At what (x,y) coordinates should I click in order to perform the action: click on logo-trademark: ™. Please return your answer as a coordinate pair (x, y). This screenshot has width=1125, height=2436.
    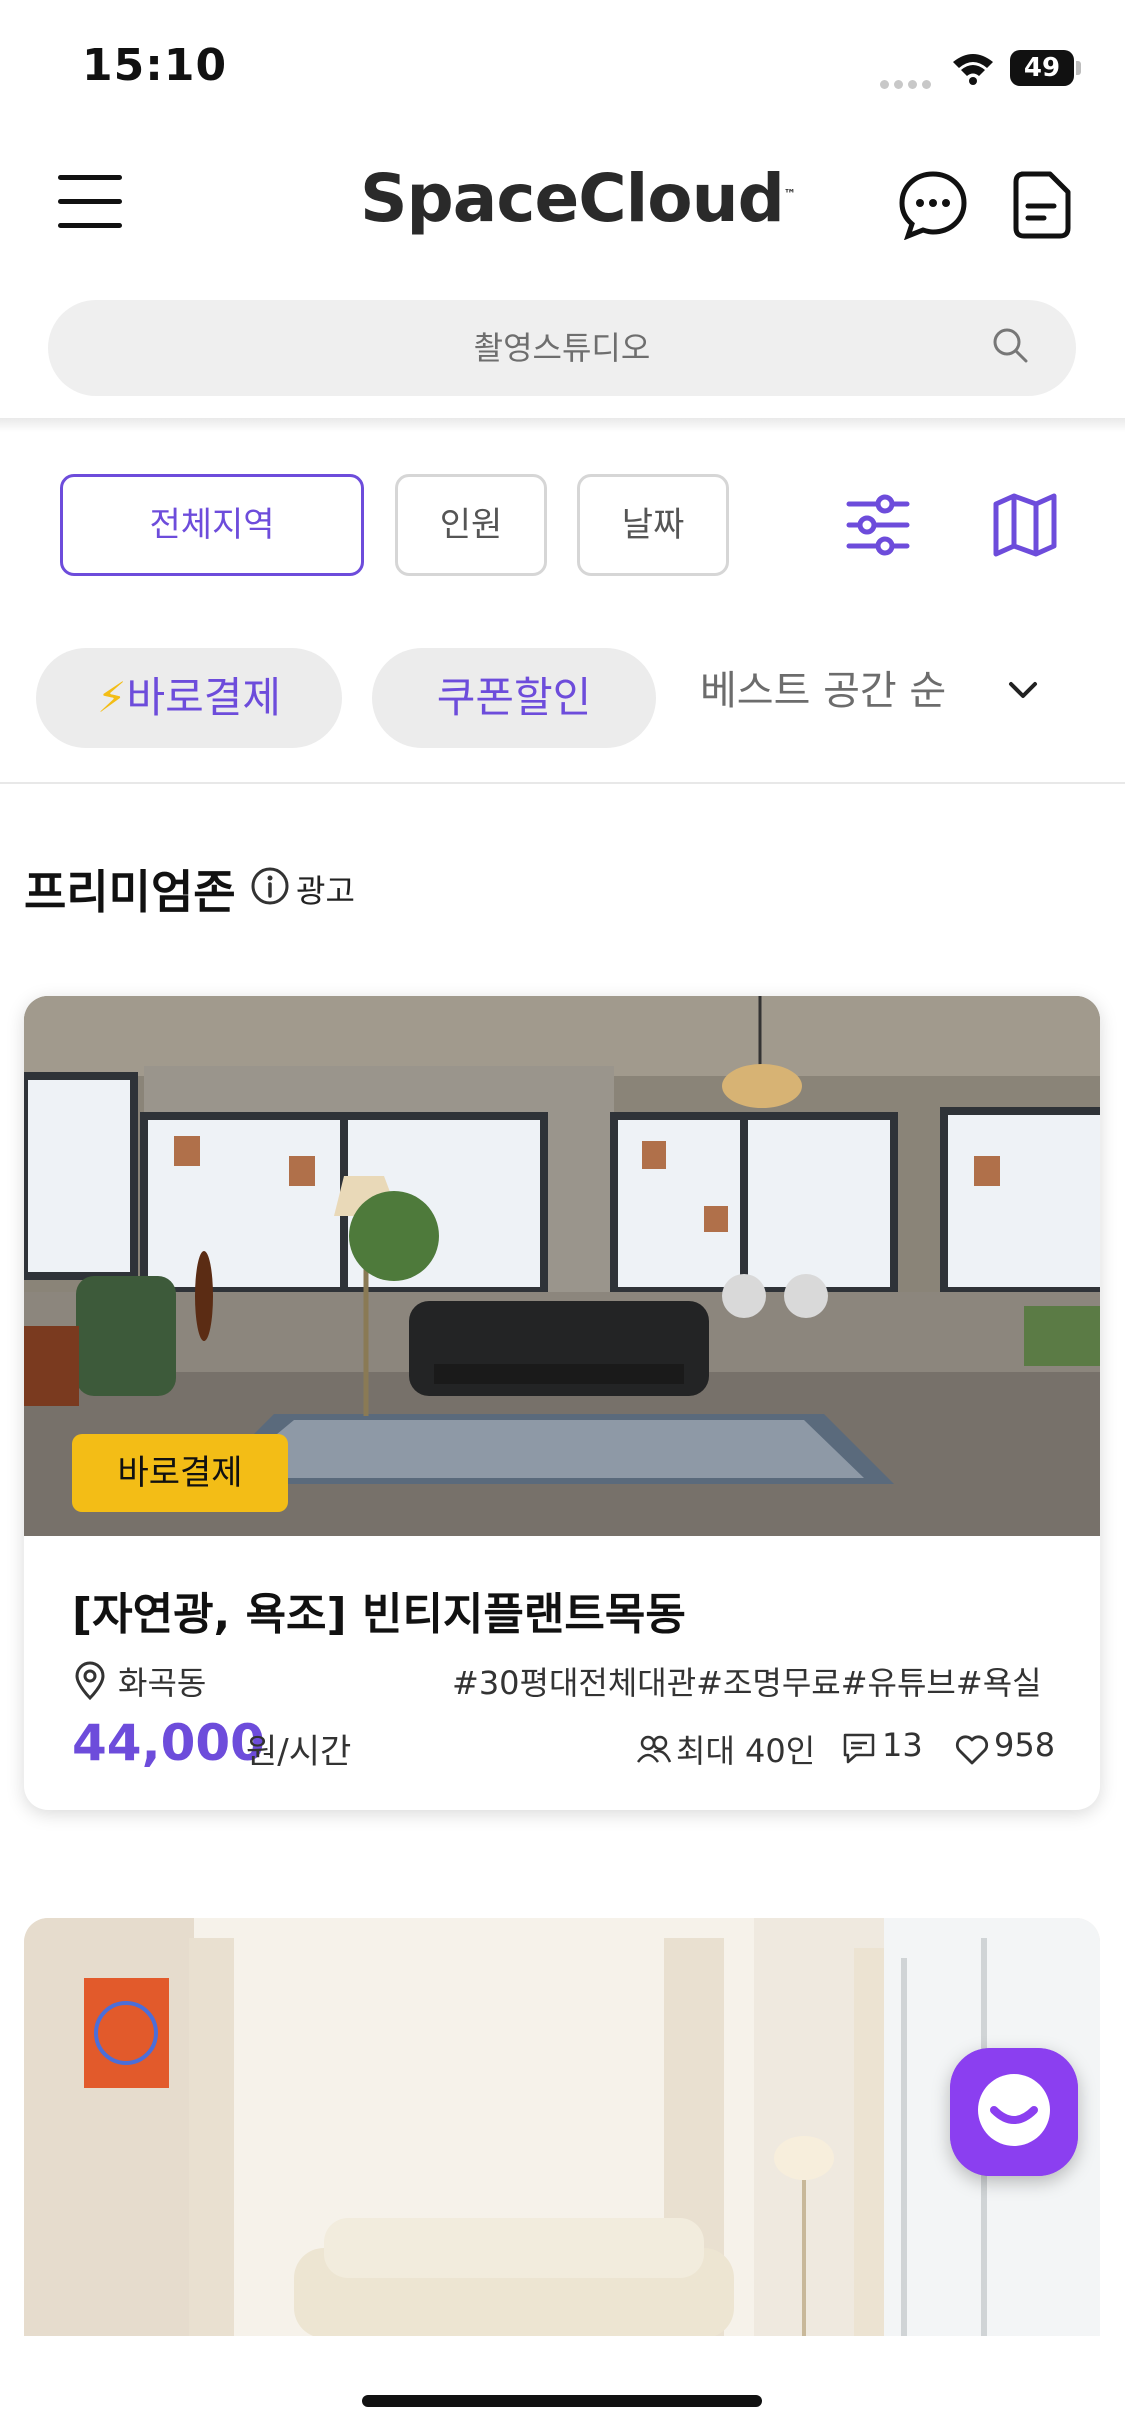
    Looking at the image, I should click on (789, 194).